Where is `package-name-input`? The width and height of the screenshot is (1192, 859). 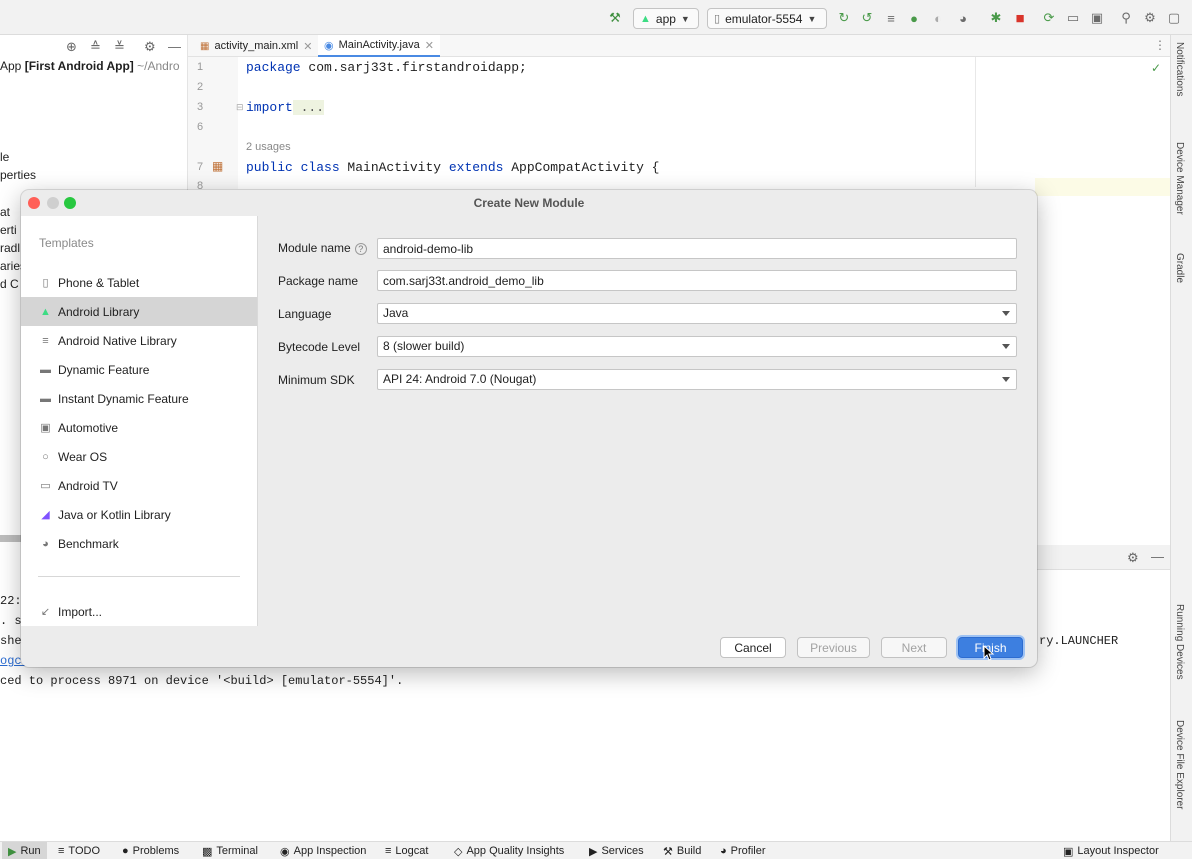 package-name-input is located at coordinates (697, 280).